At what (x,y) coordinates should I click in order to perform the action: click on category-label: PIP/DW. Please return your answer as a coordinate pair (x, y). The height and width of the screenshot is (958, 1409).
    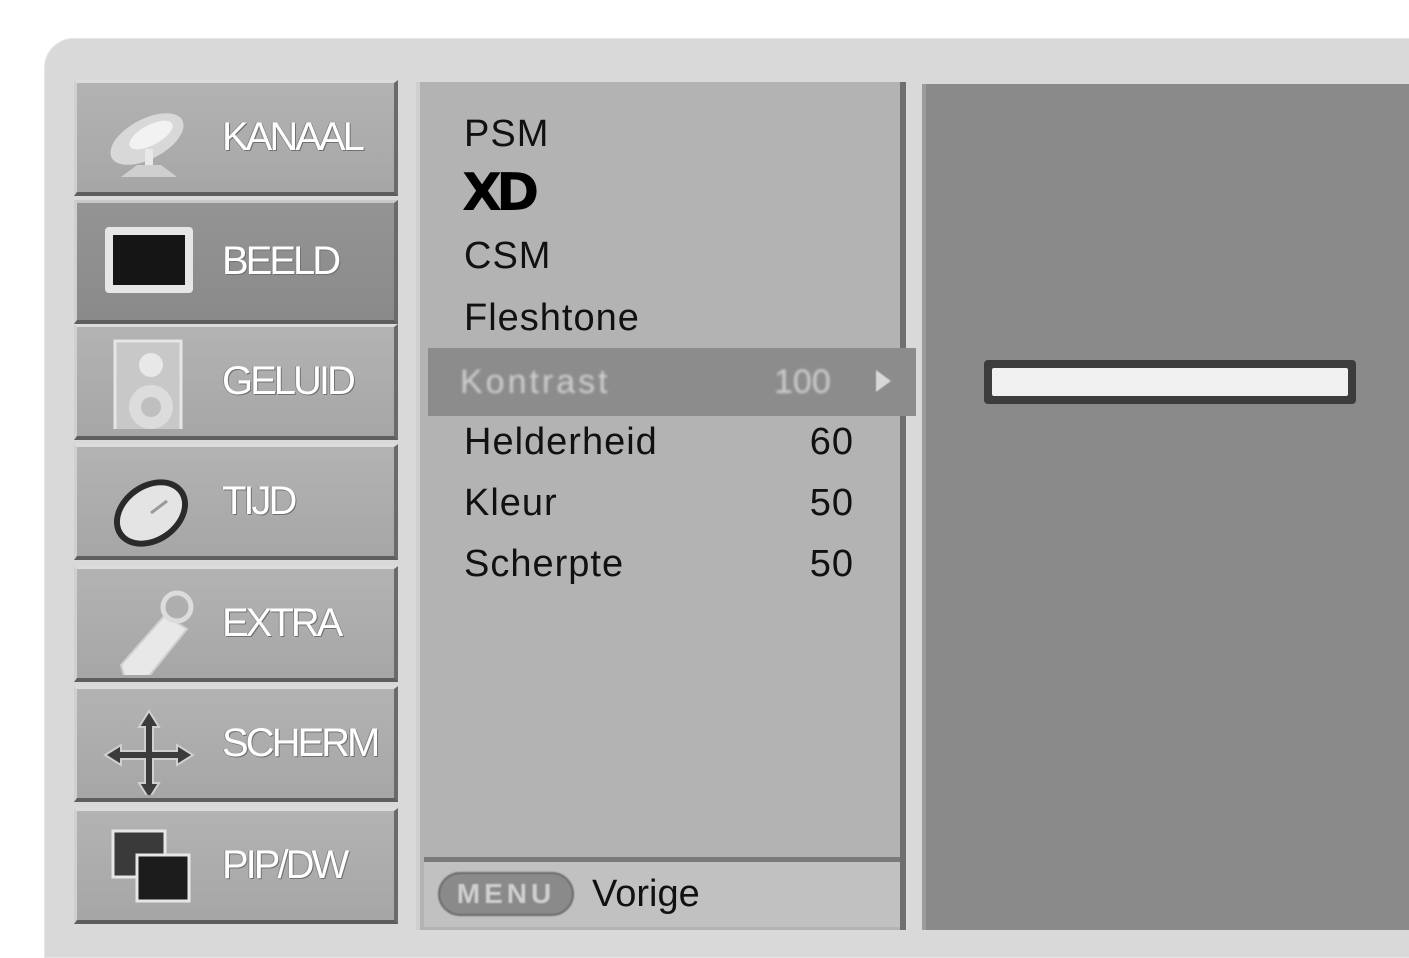
    Looking at the image, I should click on (285, 865).